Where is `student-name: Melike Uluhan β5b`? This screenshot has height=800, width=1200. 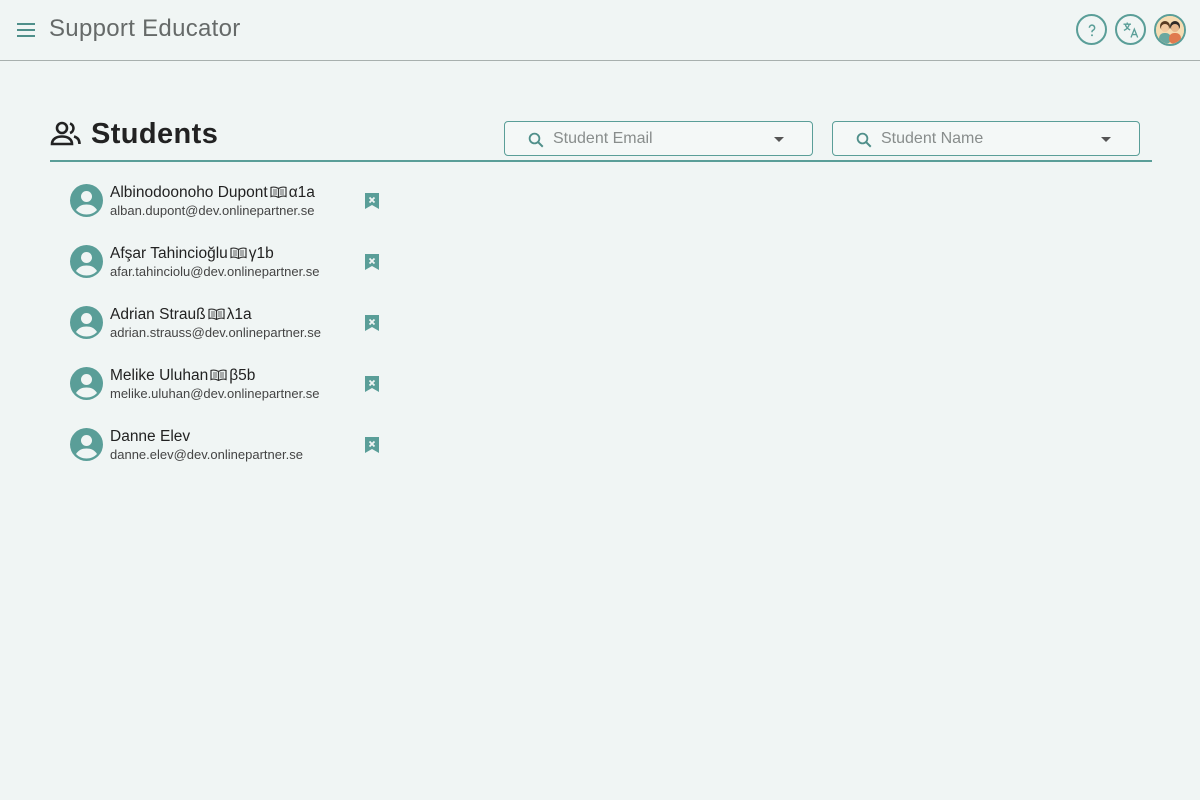
student-name: Melike Uluhan β5b is located at coordinates (182, 376).